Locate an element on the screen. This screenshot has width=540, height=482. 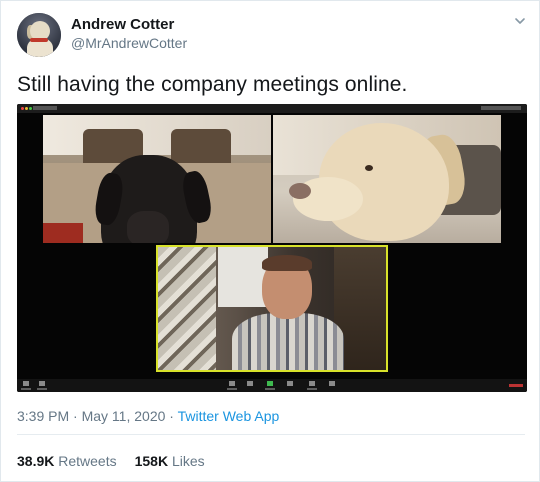
tweet-source-link: Twitter Web App is located at coordinates (229, 416).